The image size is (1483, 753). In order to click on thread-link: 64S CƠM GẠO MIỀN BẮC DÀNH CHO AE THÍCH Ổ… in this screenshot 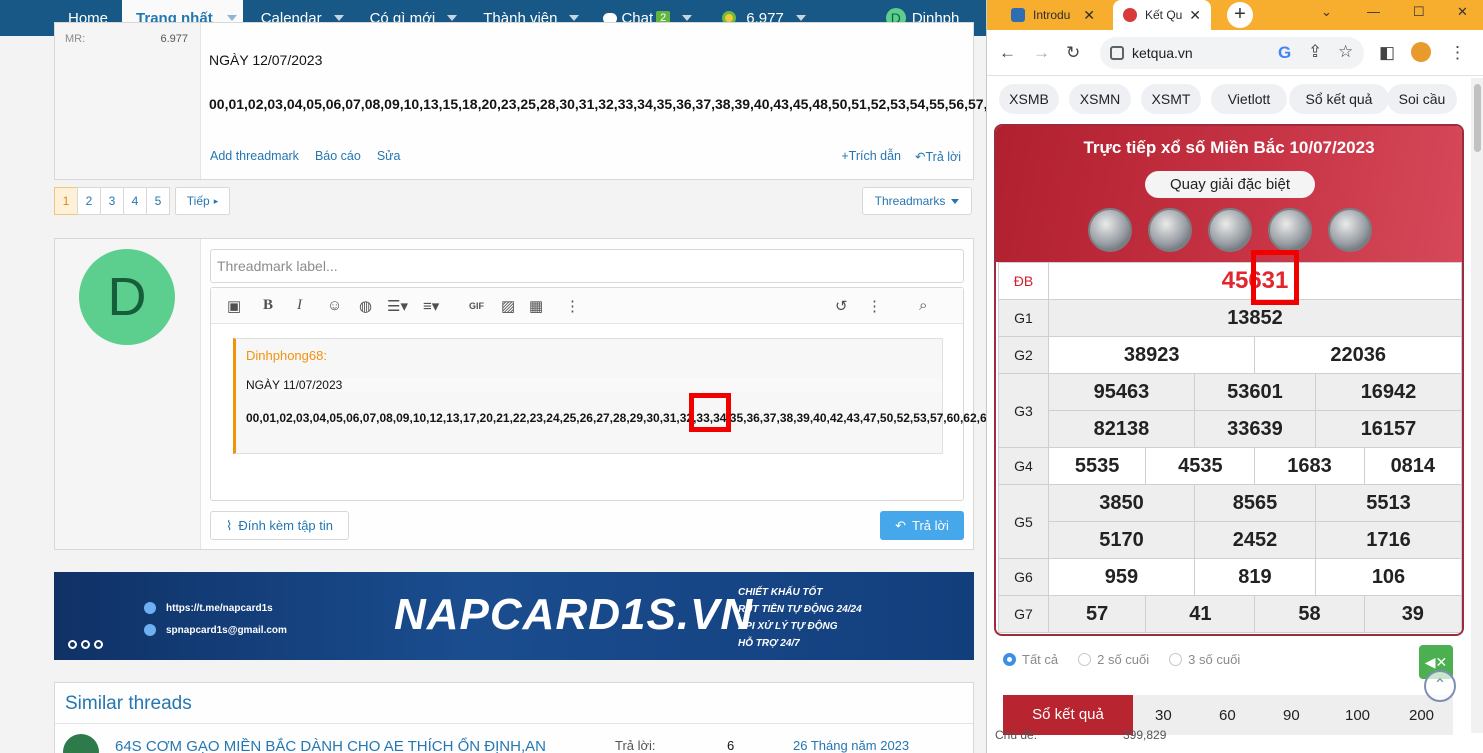, I will do `click(330, 745)`.